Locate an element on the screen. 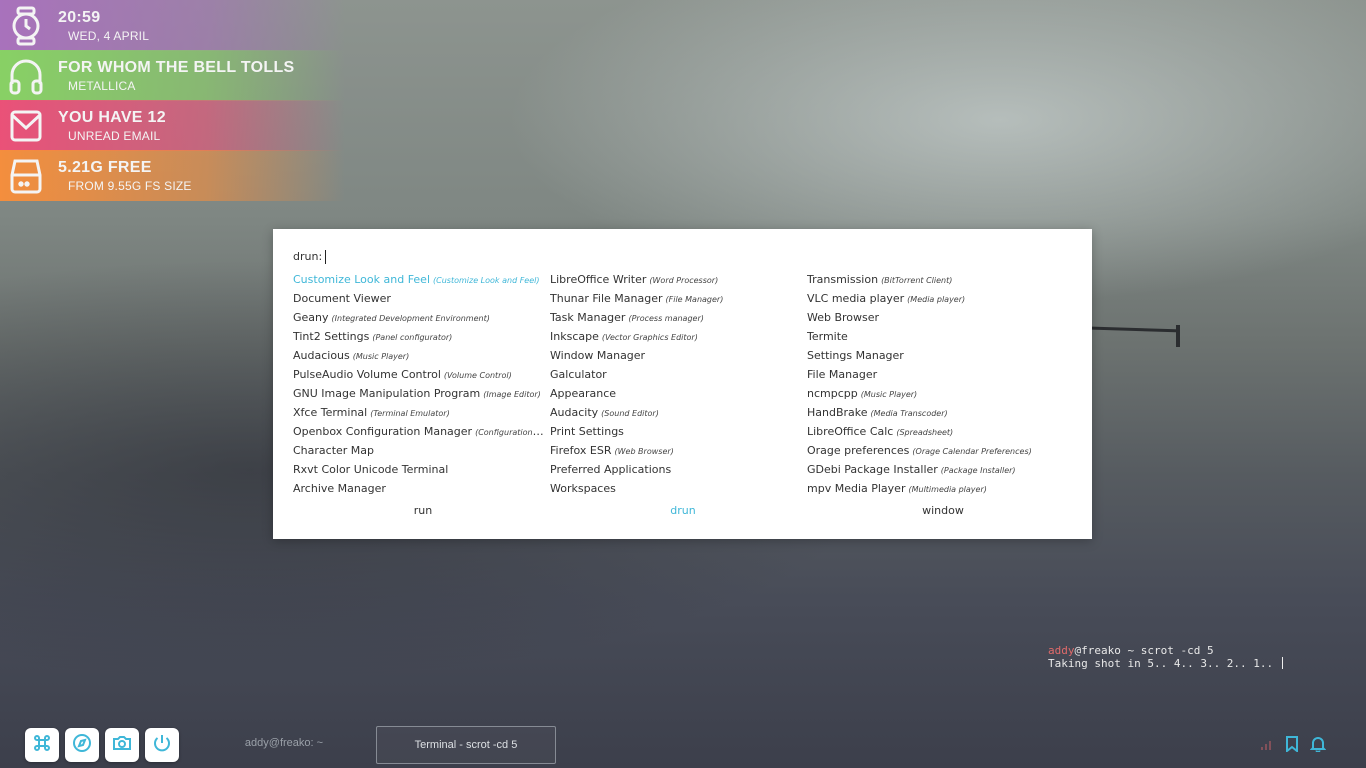 The width and height of the screenshot is (1366, 768). app-comment: (Vector Graphics Editor) is located at coordinates (649, 337).